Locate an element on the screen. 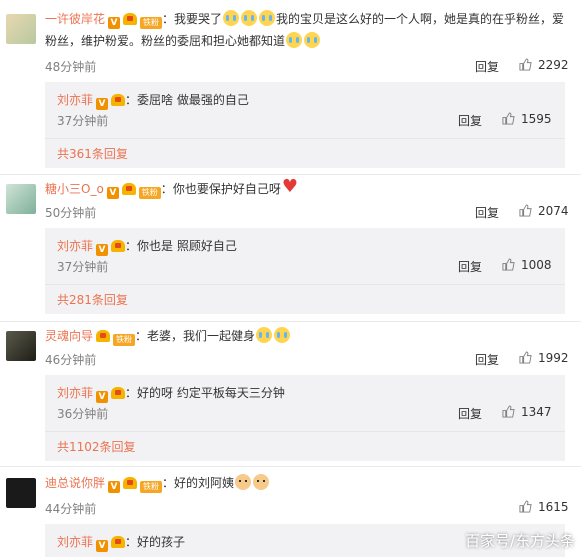  more-replies-link: 共281条回复 is located at coordinates (92, 299).